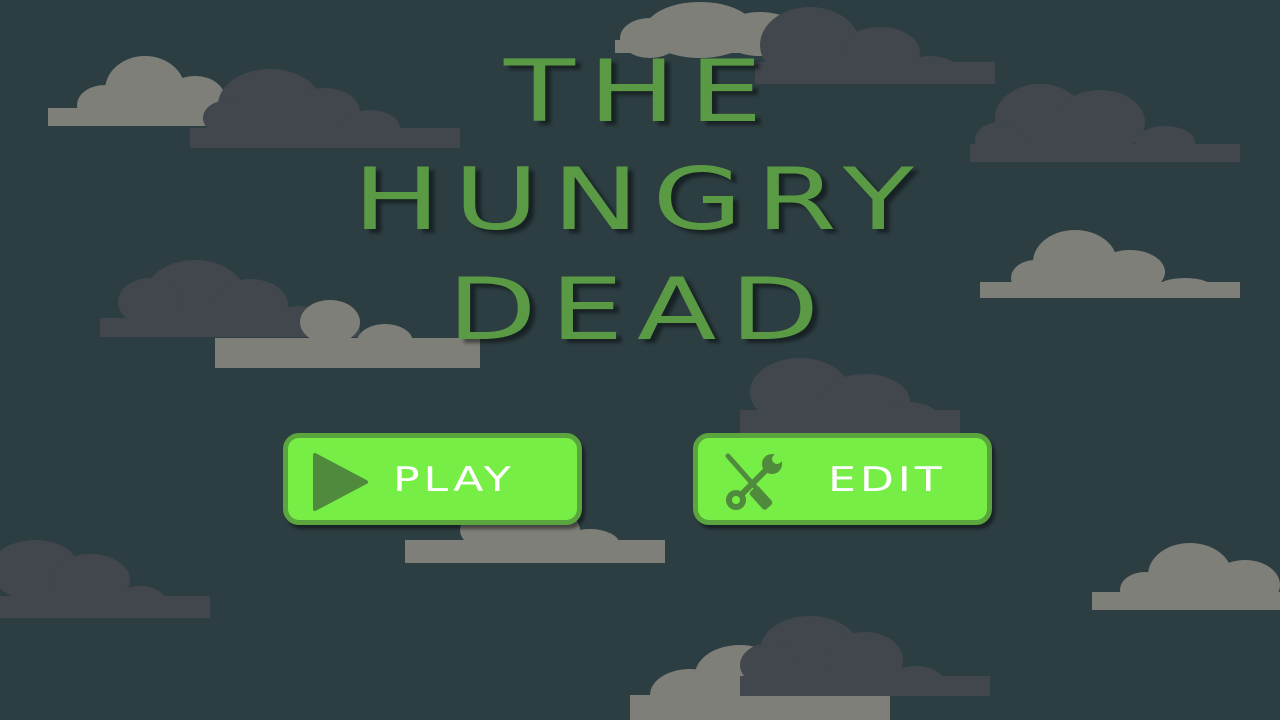  I want to click on play-button-label: PLAY, so click(454, 480).